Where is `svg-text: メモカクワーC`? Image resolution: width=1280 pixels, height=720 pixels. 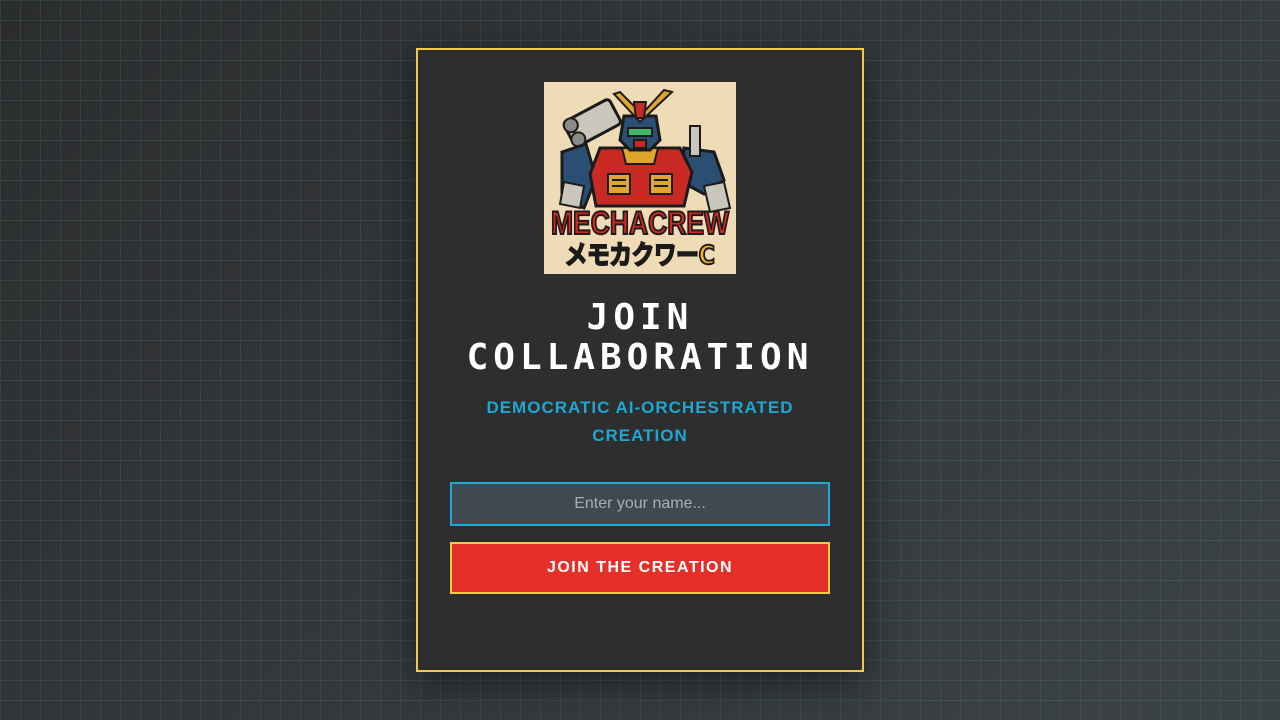
svg-text: メモカクワーC is located at coordinates (640, 256).